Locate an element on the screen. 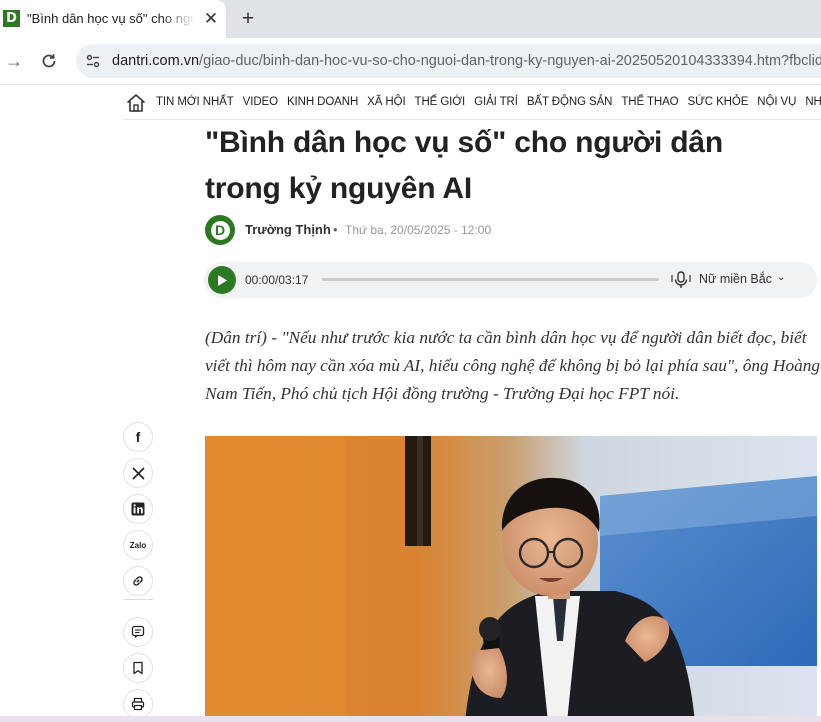  link-icon is located at coordinates (138, 581).